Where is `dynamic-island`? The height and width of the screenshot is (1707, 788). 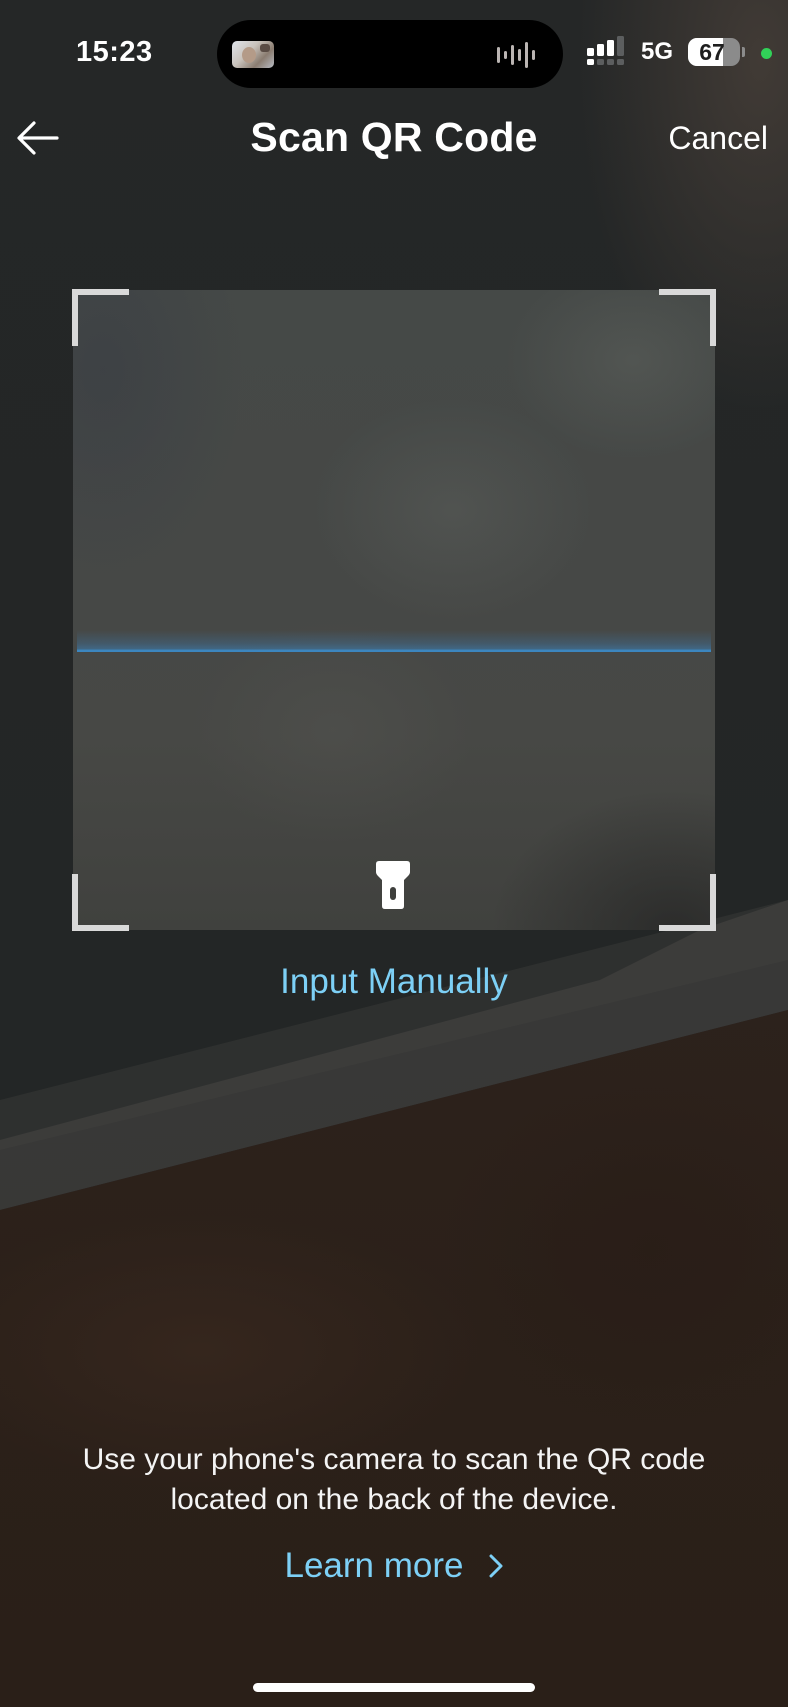 dynamic-island is located at coordinates (390, 54).